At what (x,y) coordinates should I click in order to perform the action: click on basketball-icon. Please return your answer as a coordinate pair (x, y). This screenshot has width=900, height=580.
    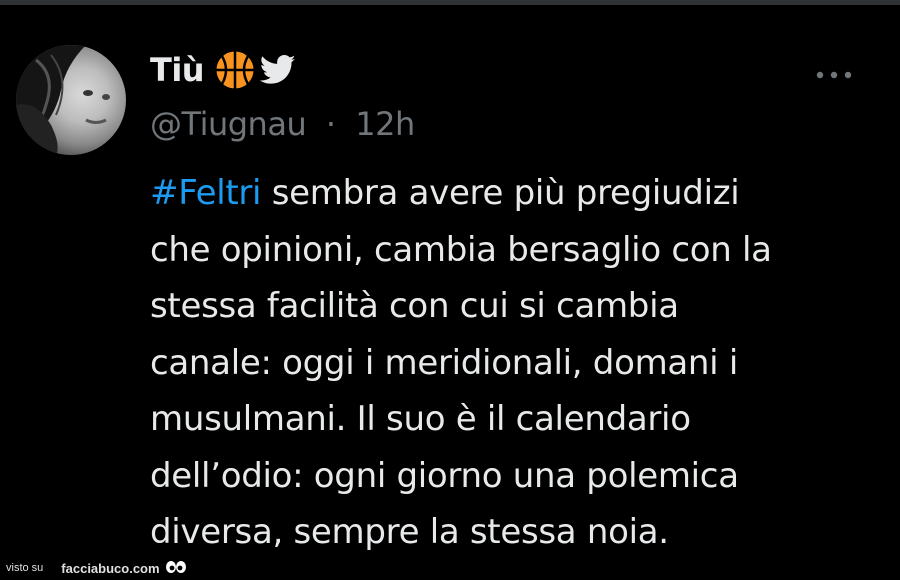
    Looking at the image, I should click on (235, 70).